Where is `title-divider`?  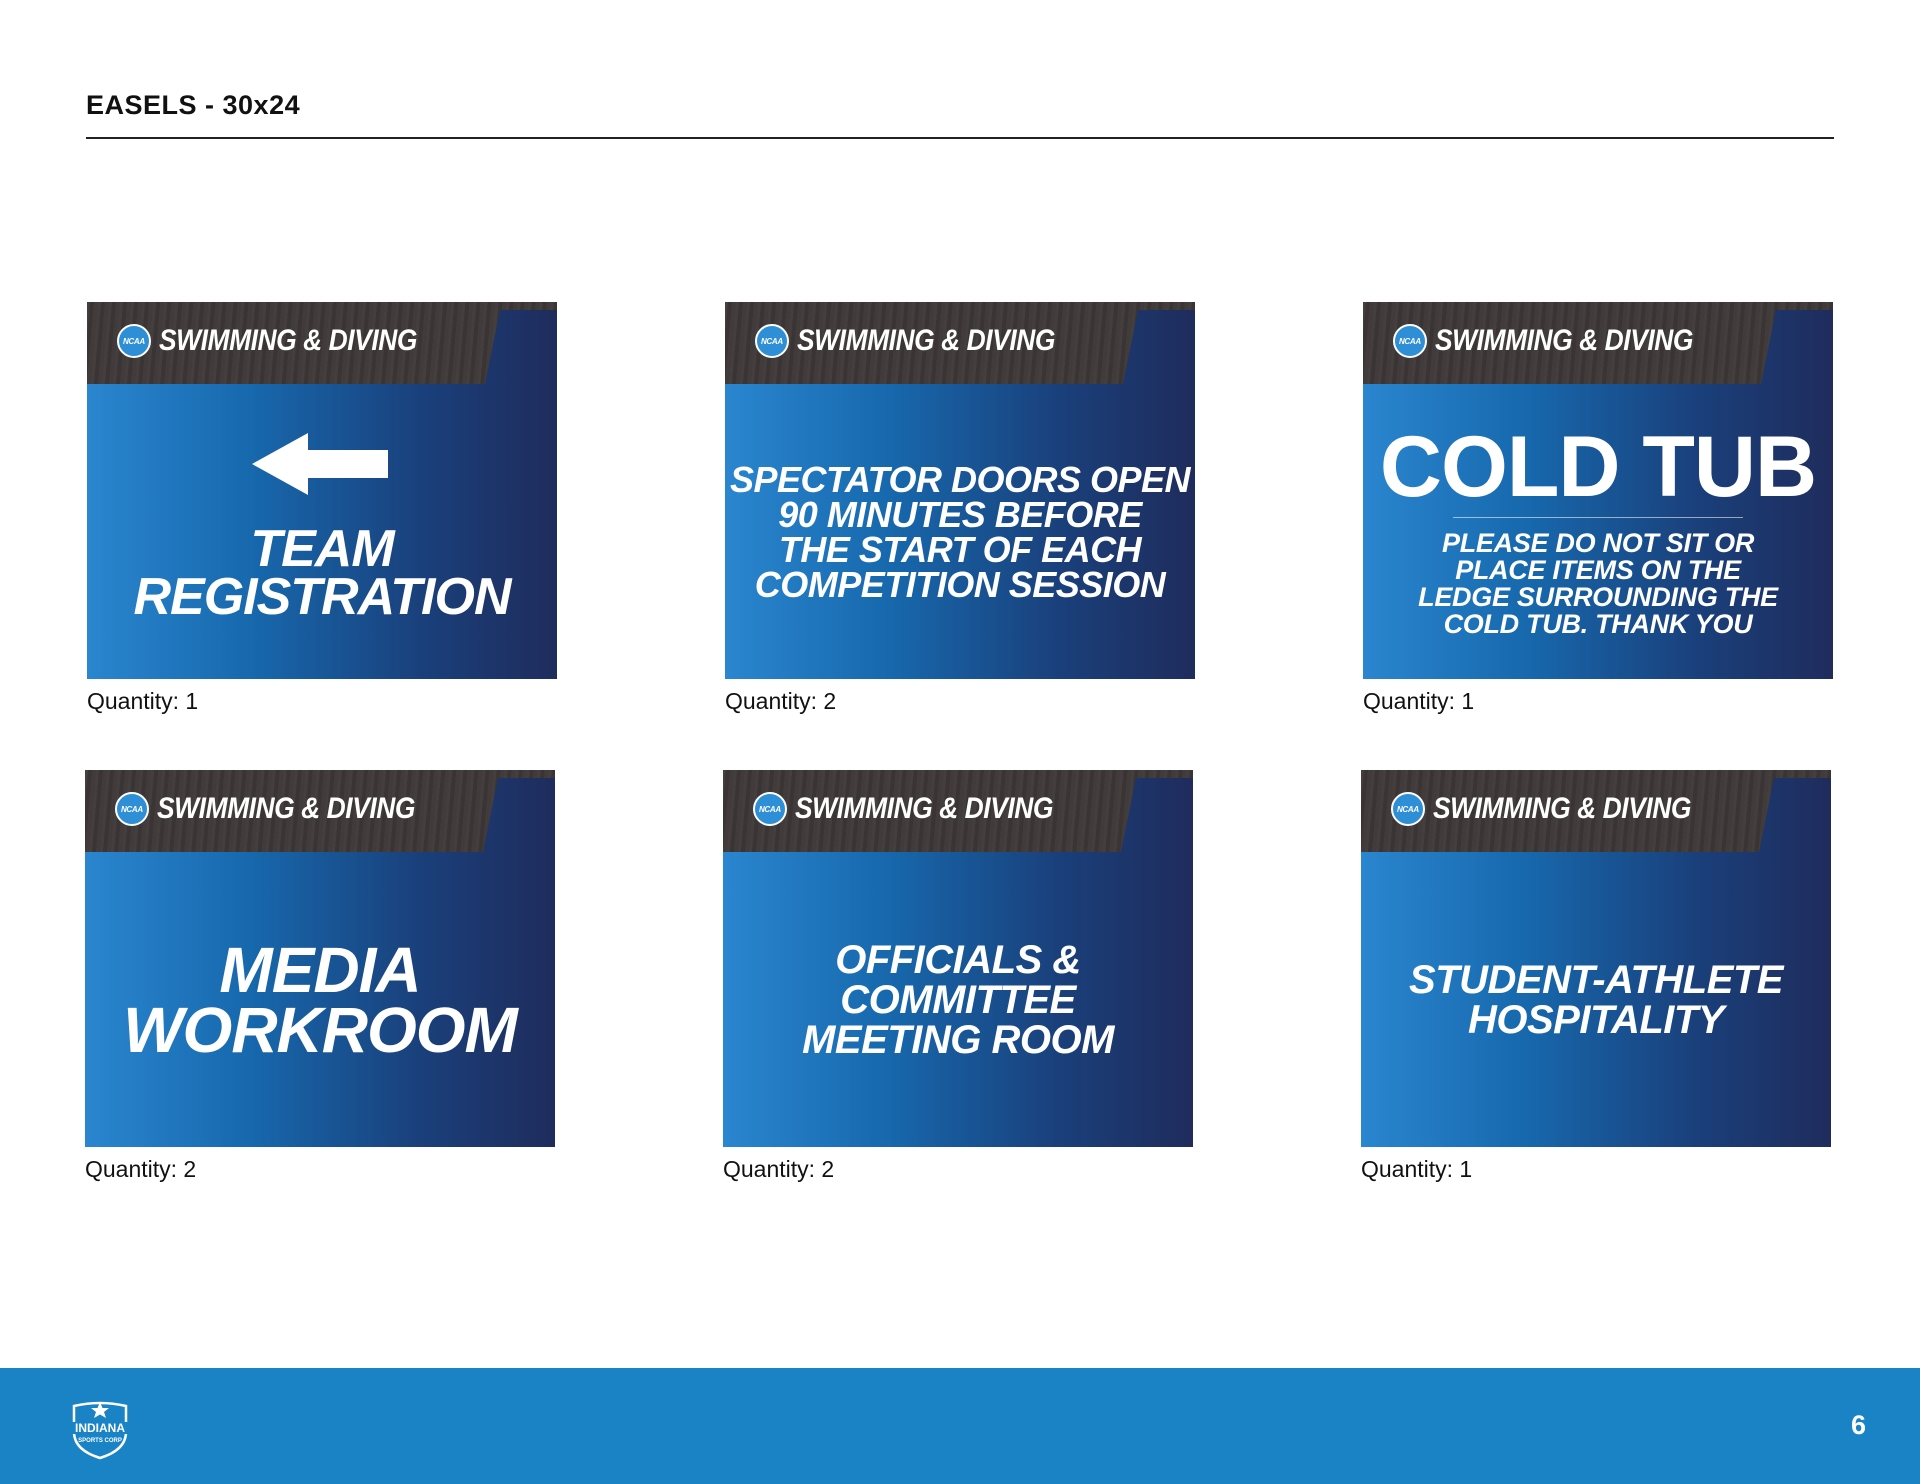 title-divider is located at coordinates (960, 138).